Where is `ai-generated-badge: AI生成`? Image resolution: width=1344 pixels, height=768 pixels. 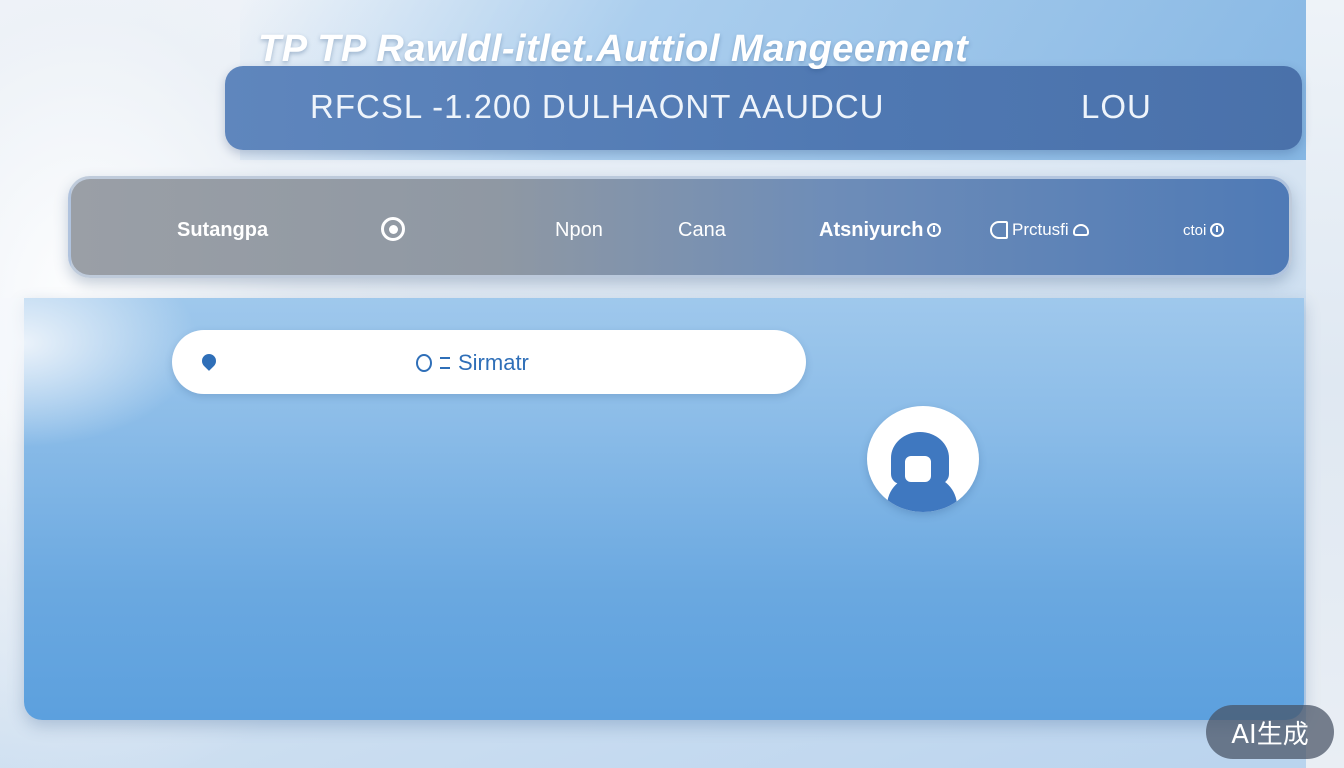
ai-generated-badge: AI生成 is located at coordinates (1270, 732).